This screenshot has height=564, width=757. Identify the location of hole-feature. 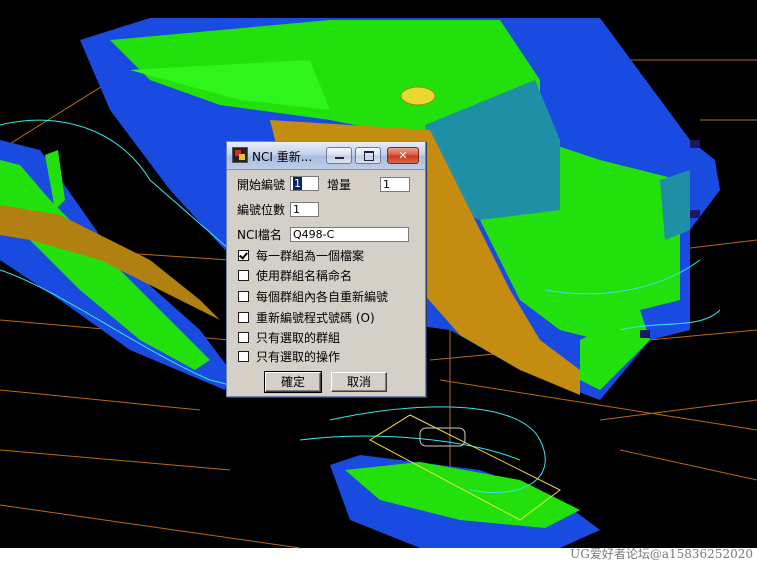
(418, 96).